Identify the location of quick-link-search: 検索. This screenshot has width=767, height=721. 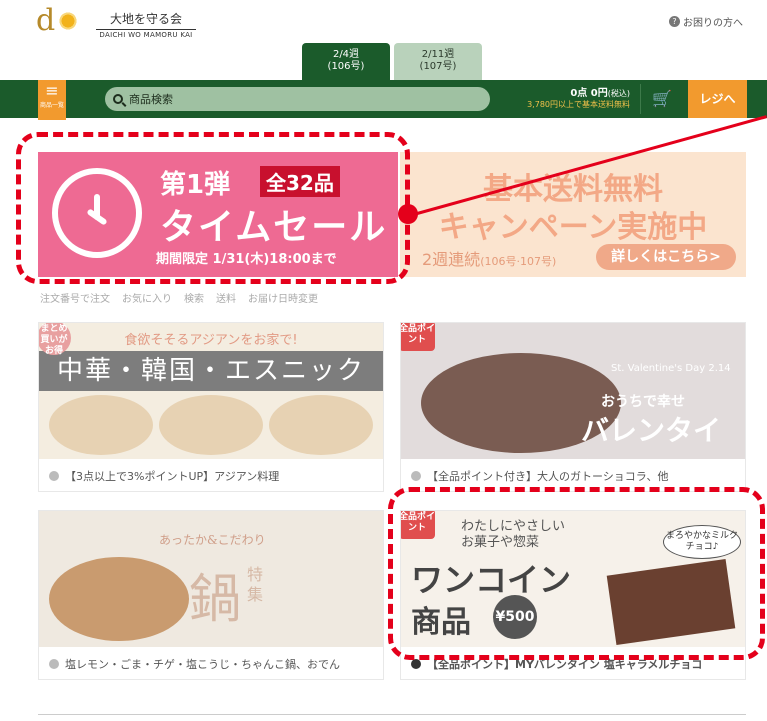
(194, 297).